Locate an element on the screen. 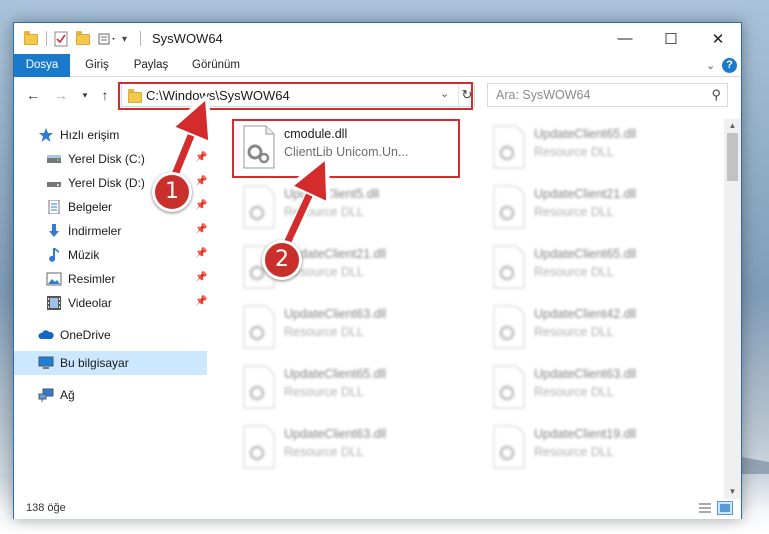  search-placeholder: Ara: SysWOW64 is located at coordinates (543, 95).